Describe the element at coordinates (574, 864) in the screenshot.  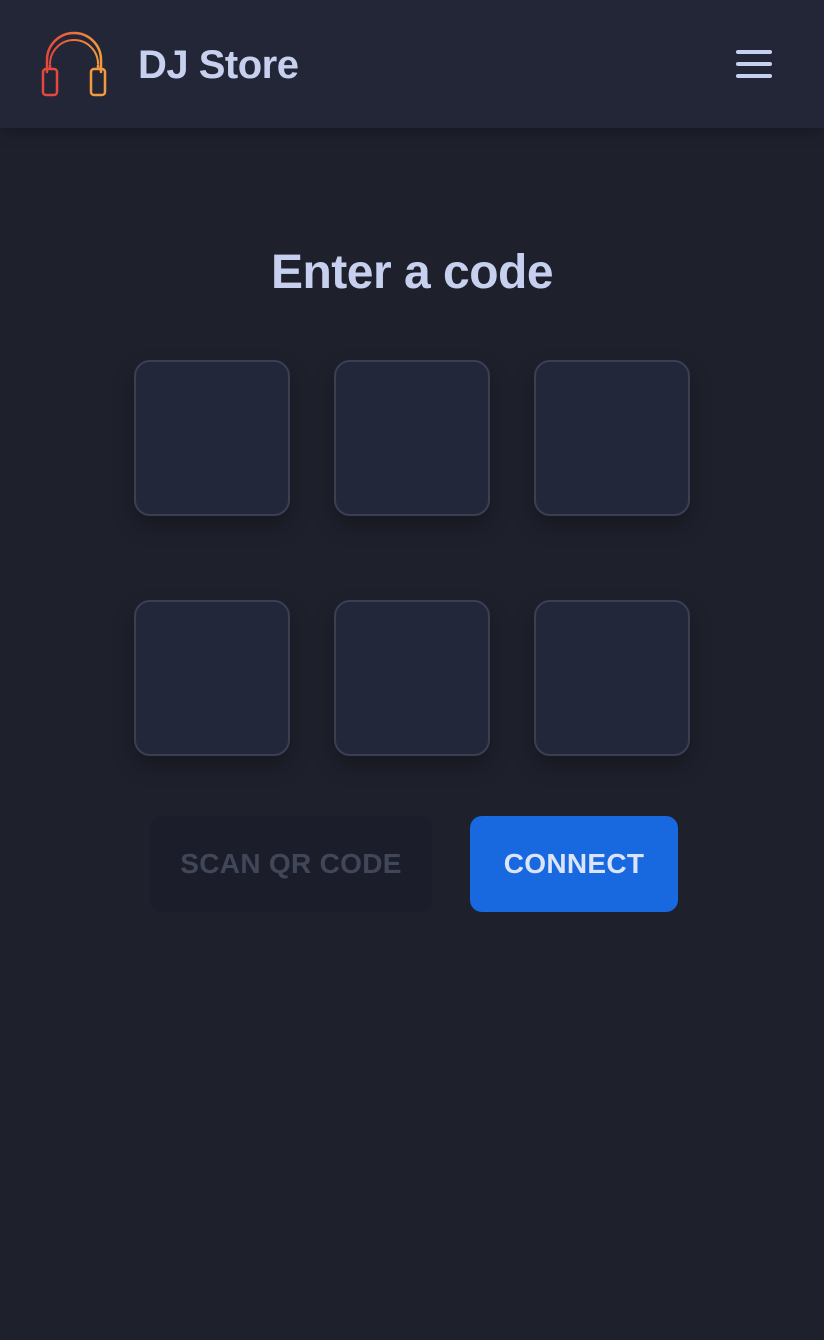
I see `connect-button: CONNECT` at that location.